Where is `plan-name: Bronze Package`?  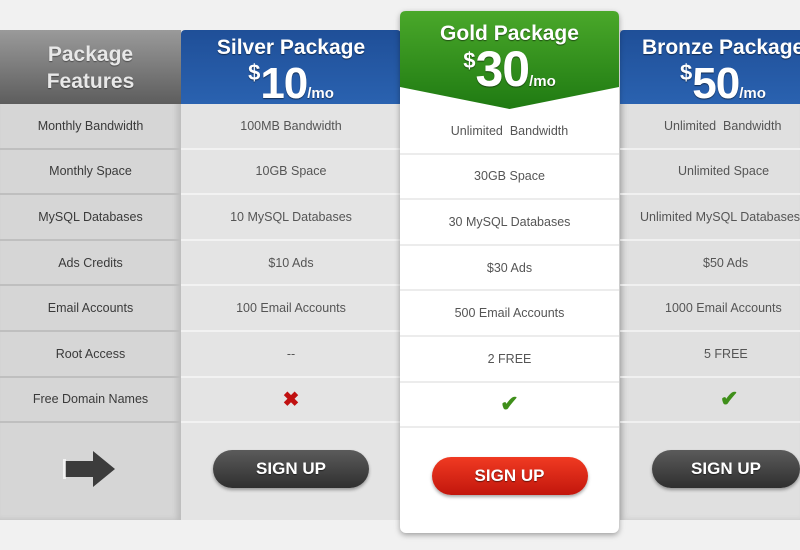
plan-name: Bronze Package is located at coordinates (721, 47).